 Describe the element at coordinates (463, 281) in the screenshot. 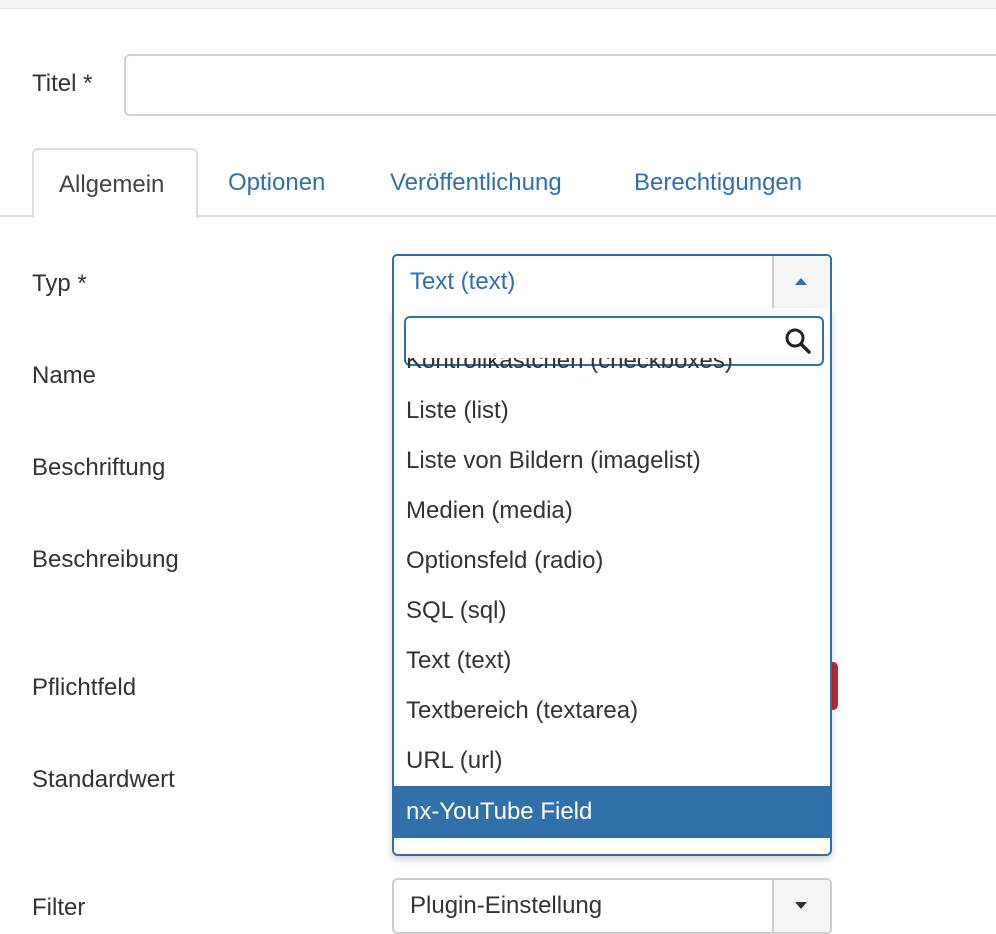

I see `typ-select-value: Text (text)` at that location.